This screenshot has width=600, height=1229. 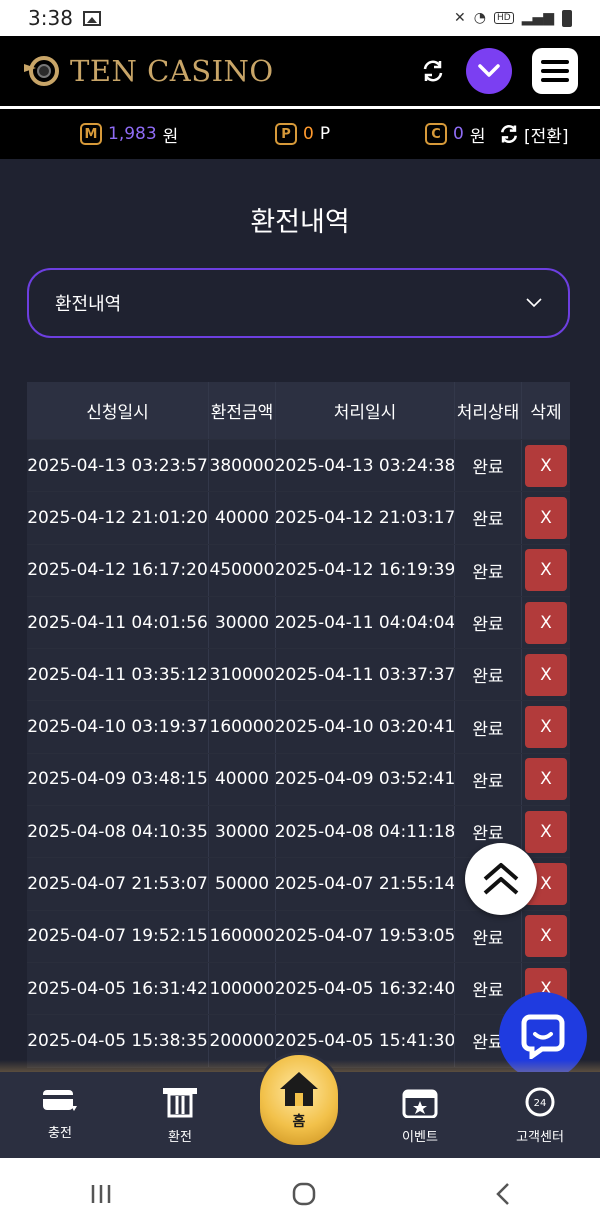 I want to click on home-icon, so click(x=299, y=1089).